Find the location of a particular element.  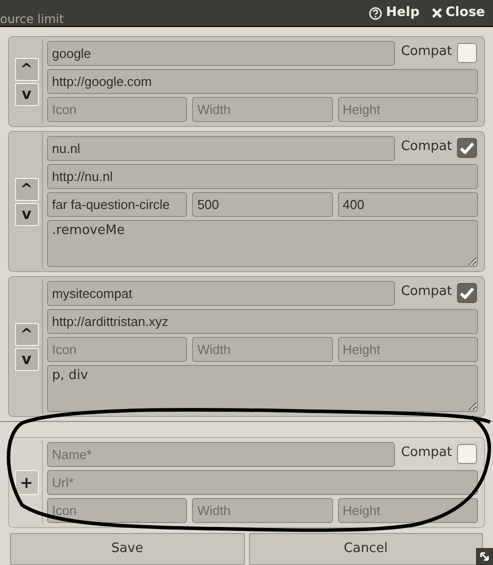

selector-field: .removeMe is located at coordinates (262, 243).